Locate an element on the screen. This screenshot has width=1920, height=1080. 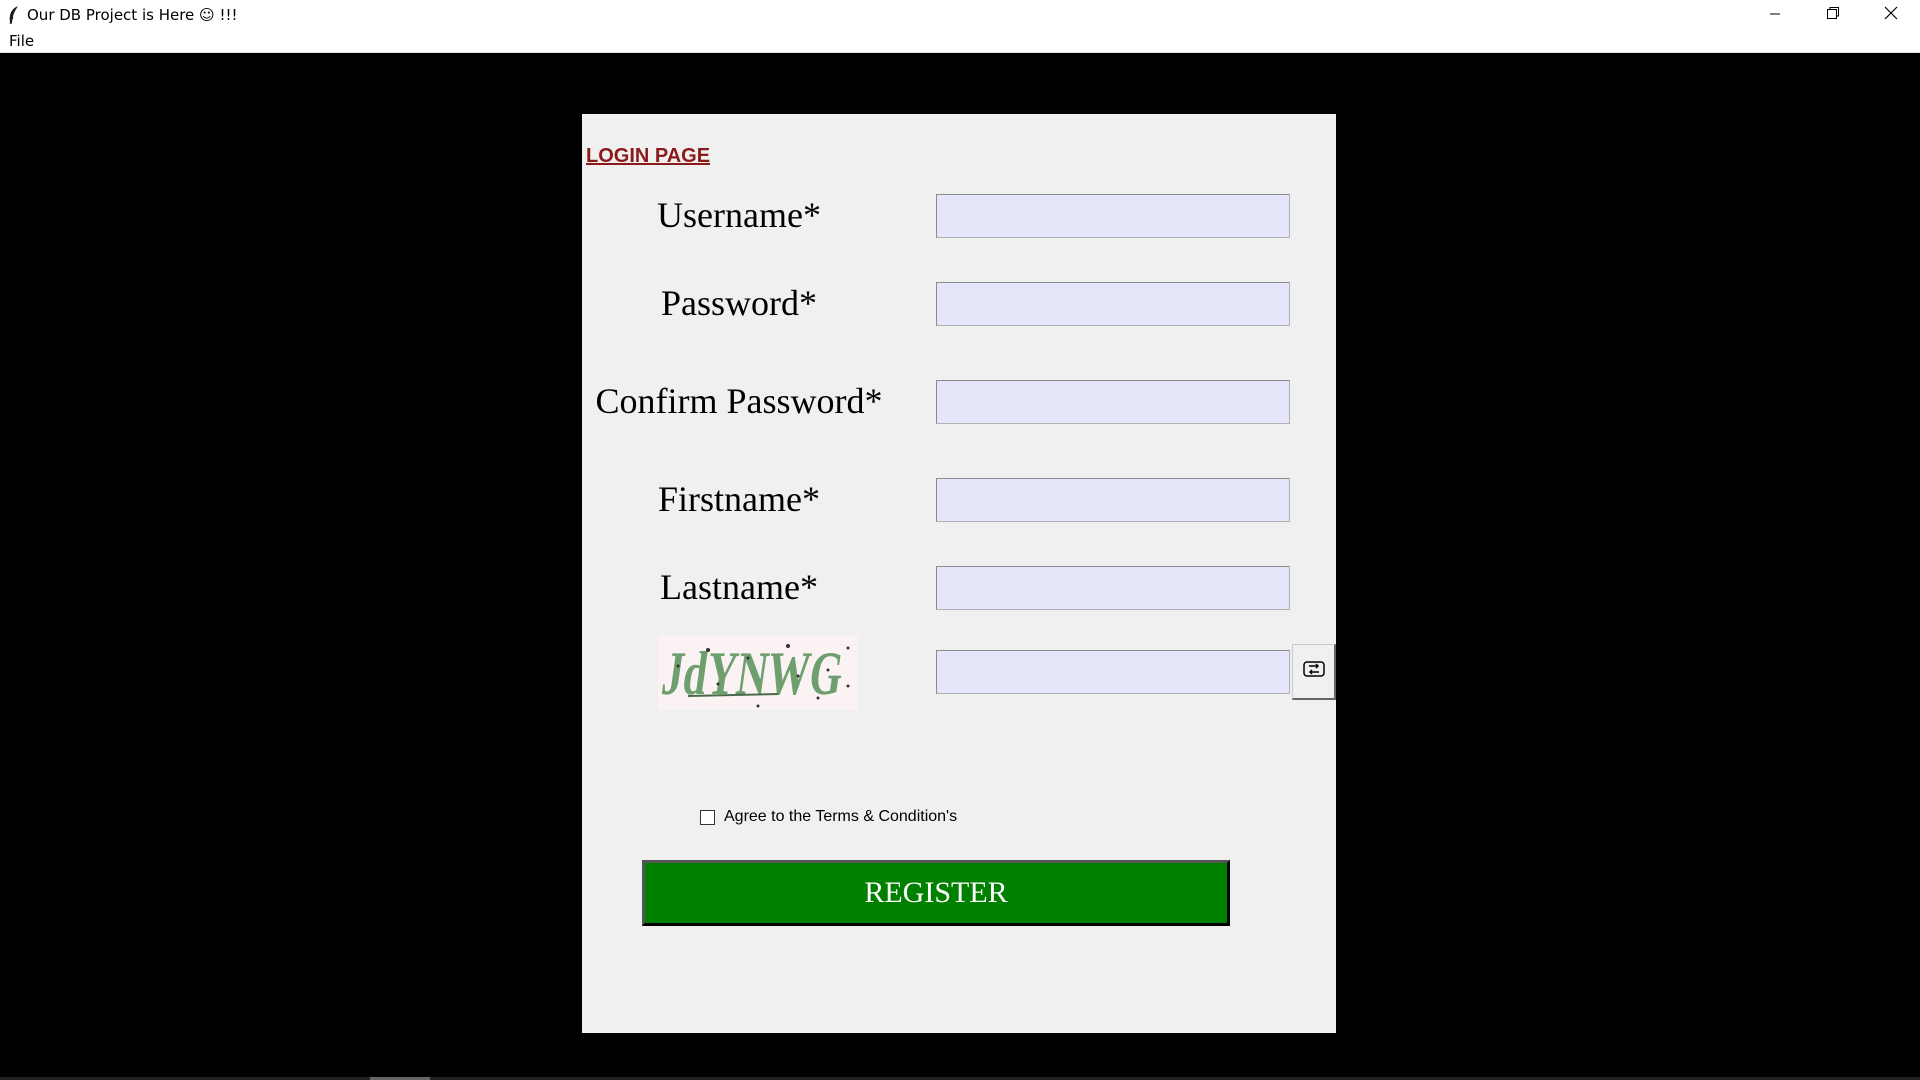
lastname-input is located at coordinates (1113, 588).